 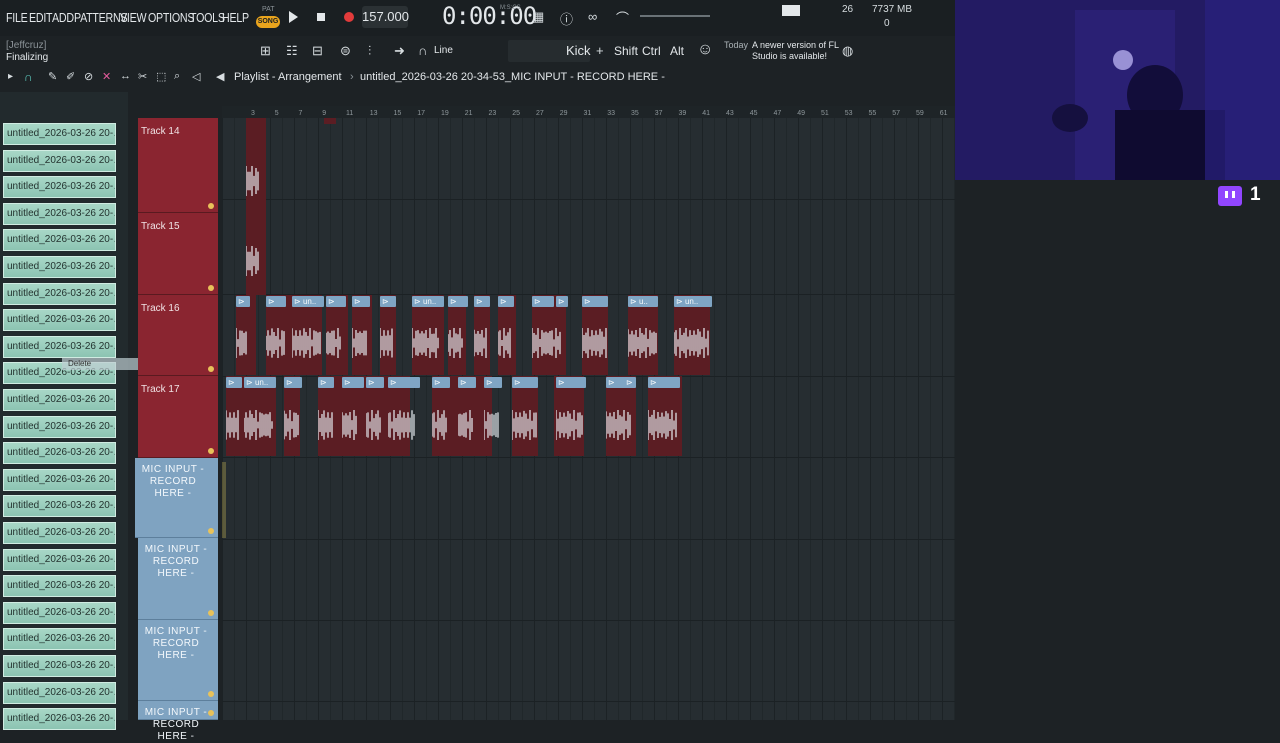 What do you see at coordinates (349, 17) in the screenshot?
I see `record-button` at bounding box center [349, 17].